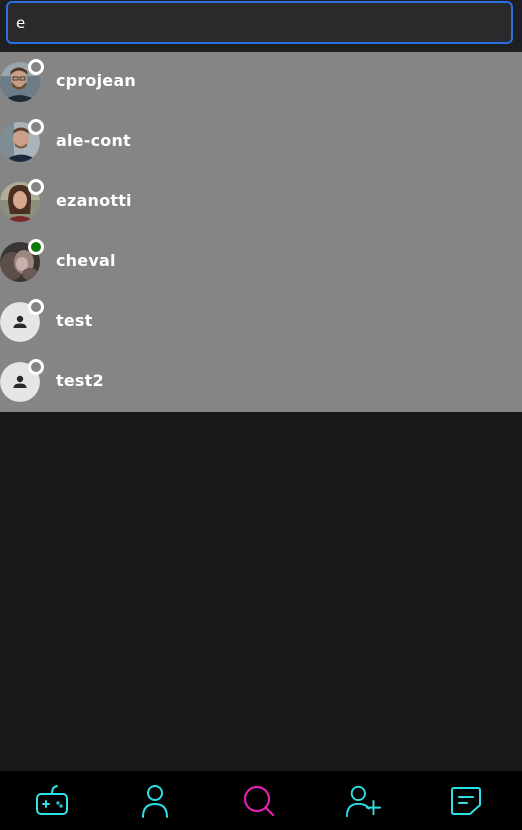 The image size is (522, 830). I want to click on add-friend-icon, so click(364, 801).